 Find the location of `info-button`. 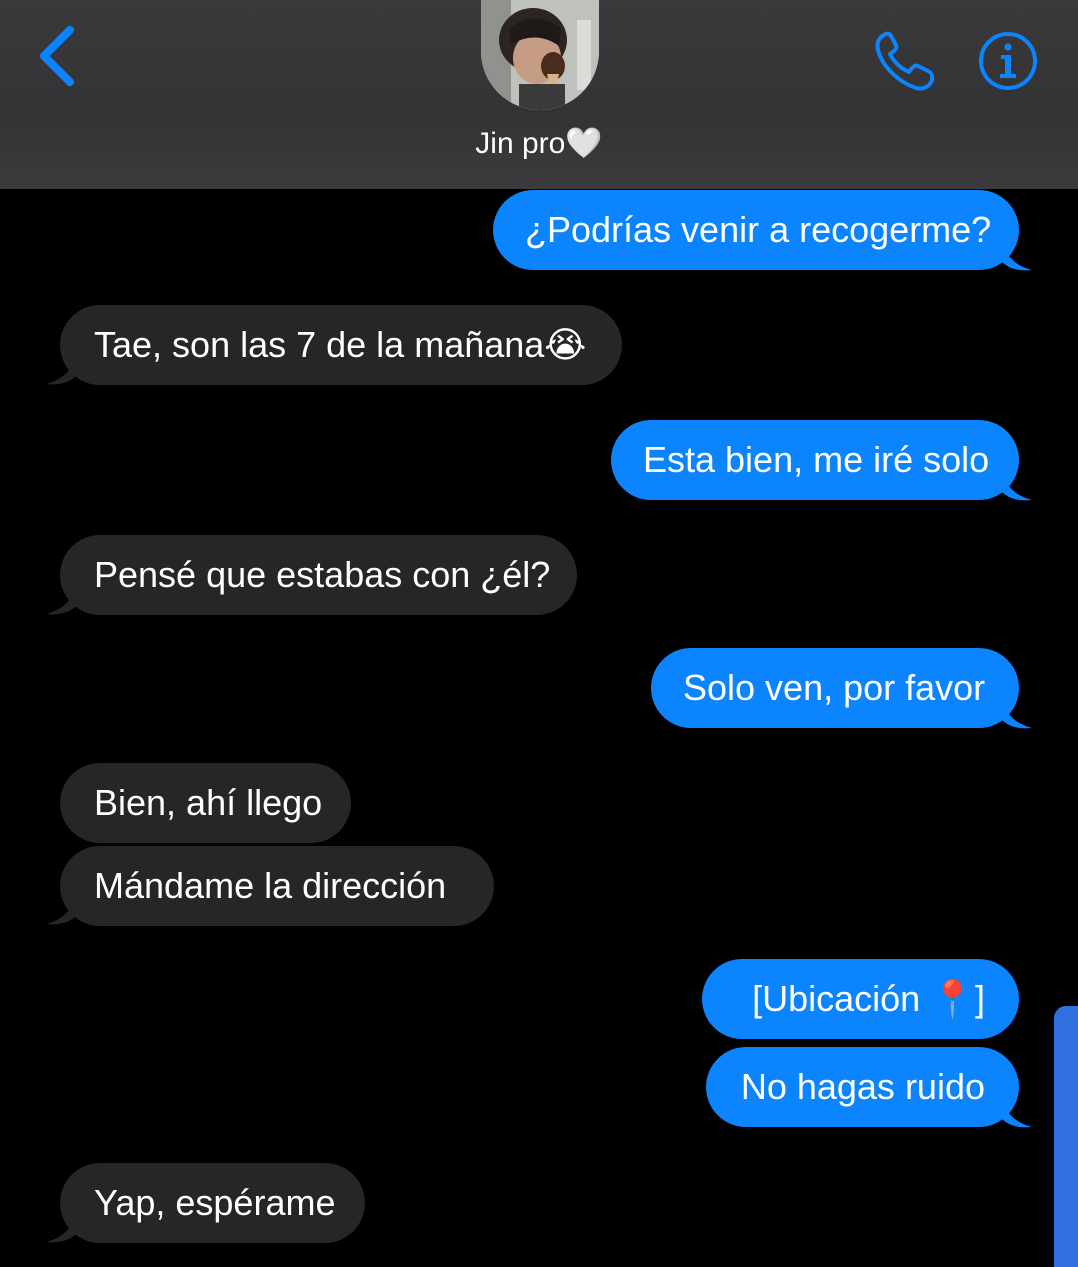

info-button is located at coordinates (1008, 61).